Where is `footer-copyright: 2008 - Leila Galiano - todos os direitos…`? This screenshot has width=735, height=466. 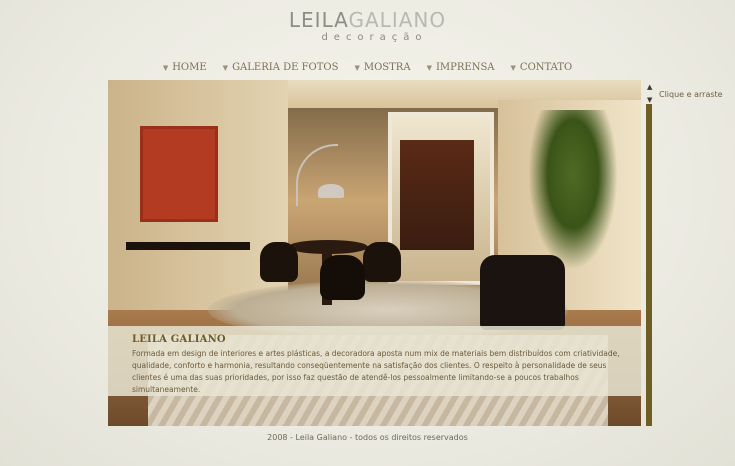
footer-copyright: 2008 - Leila Galiano - todos os direitos… is located at coordinates (367, 437).